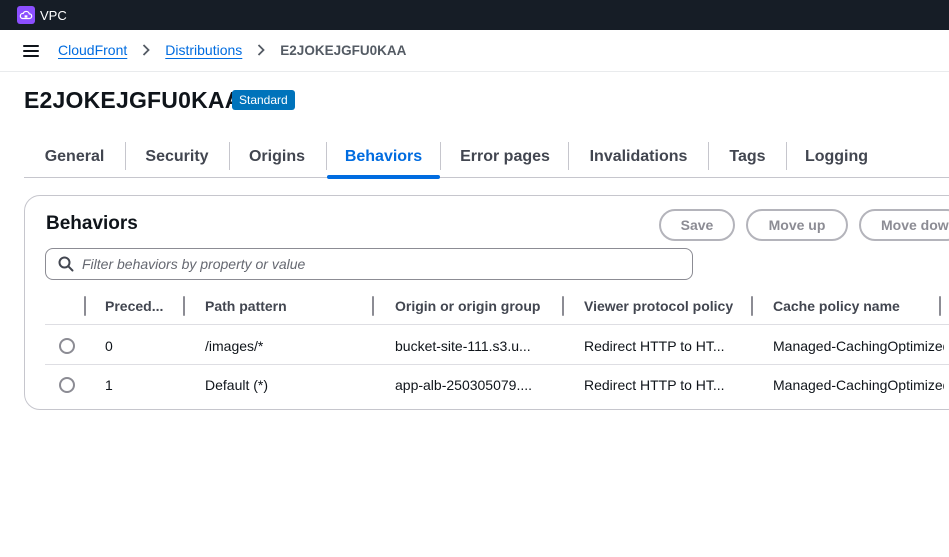 This screenshot has width=949, height=557. What do you see at coordinates (109, 346) in the screenshot?
I see `cell-precedence: 0` at bounding box center [109, 346].